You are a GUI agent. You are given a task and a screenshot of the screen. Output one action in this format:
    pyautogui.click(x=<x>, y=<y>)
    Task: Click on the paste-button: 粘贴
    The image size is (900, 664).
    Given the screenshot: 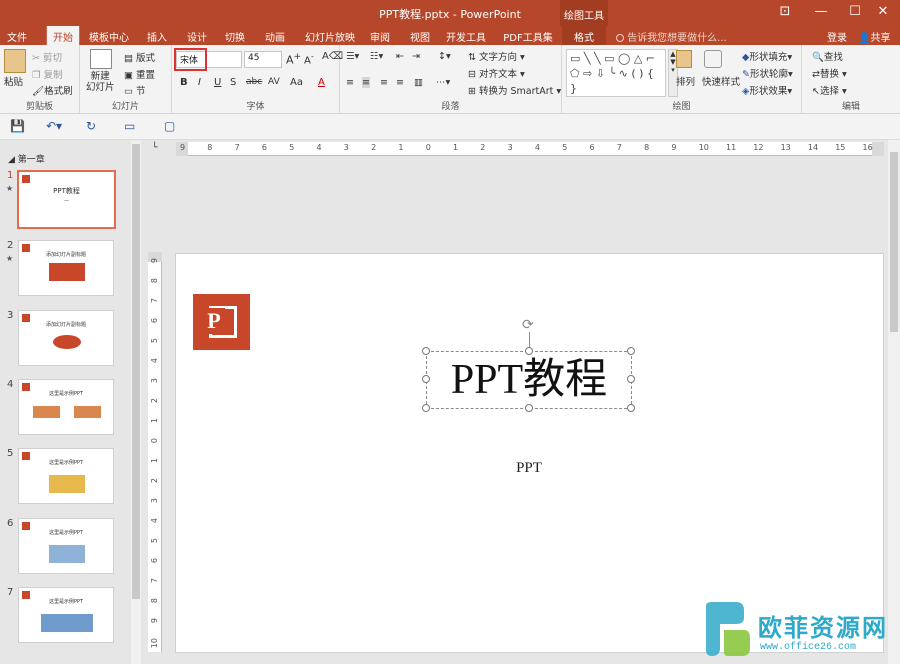 What is the action you would take?
    pyautogui.click(x=13, y=81)
    